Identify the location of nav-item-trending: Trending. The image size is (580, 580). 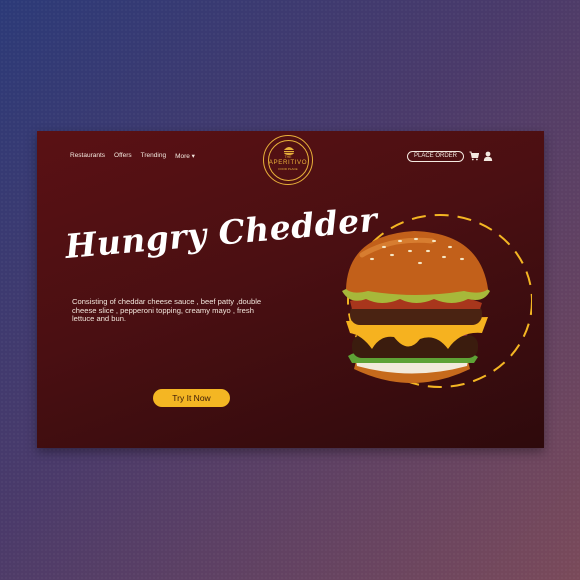
(153, 156).